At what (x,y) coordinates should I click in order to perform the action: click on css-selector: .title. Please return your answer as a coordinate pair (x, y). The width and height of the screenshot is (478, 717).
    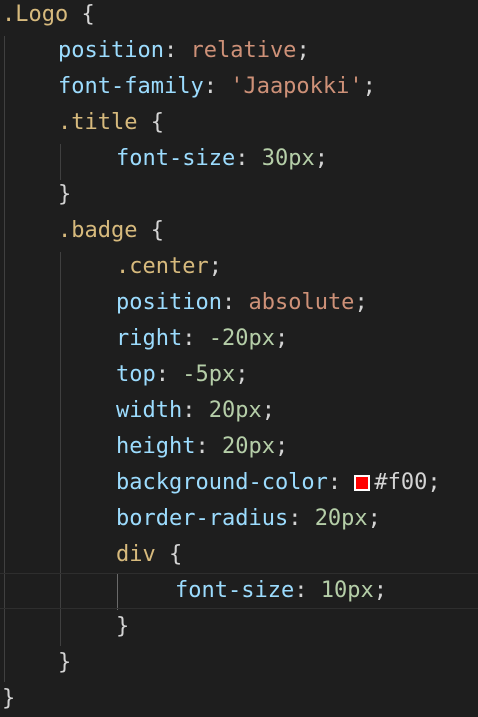
    Looking at the image, I should click on (98, 122).